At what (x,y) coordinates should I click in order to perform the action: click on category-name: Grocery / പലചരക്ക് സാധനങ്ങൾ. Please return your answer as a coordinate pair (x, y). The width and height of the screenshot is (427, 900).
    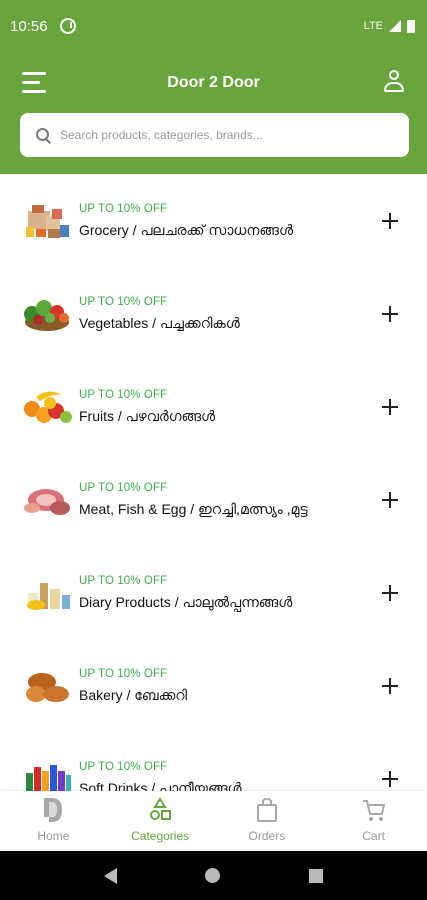
    Looking at the image, I should click on (186, 229).